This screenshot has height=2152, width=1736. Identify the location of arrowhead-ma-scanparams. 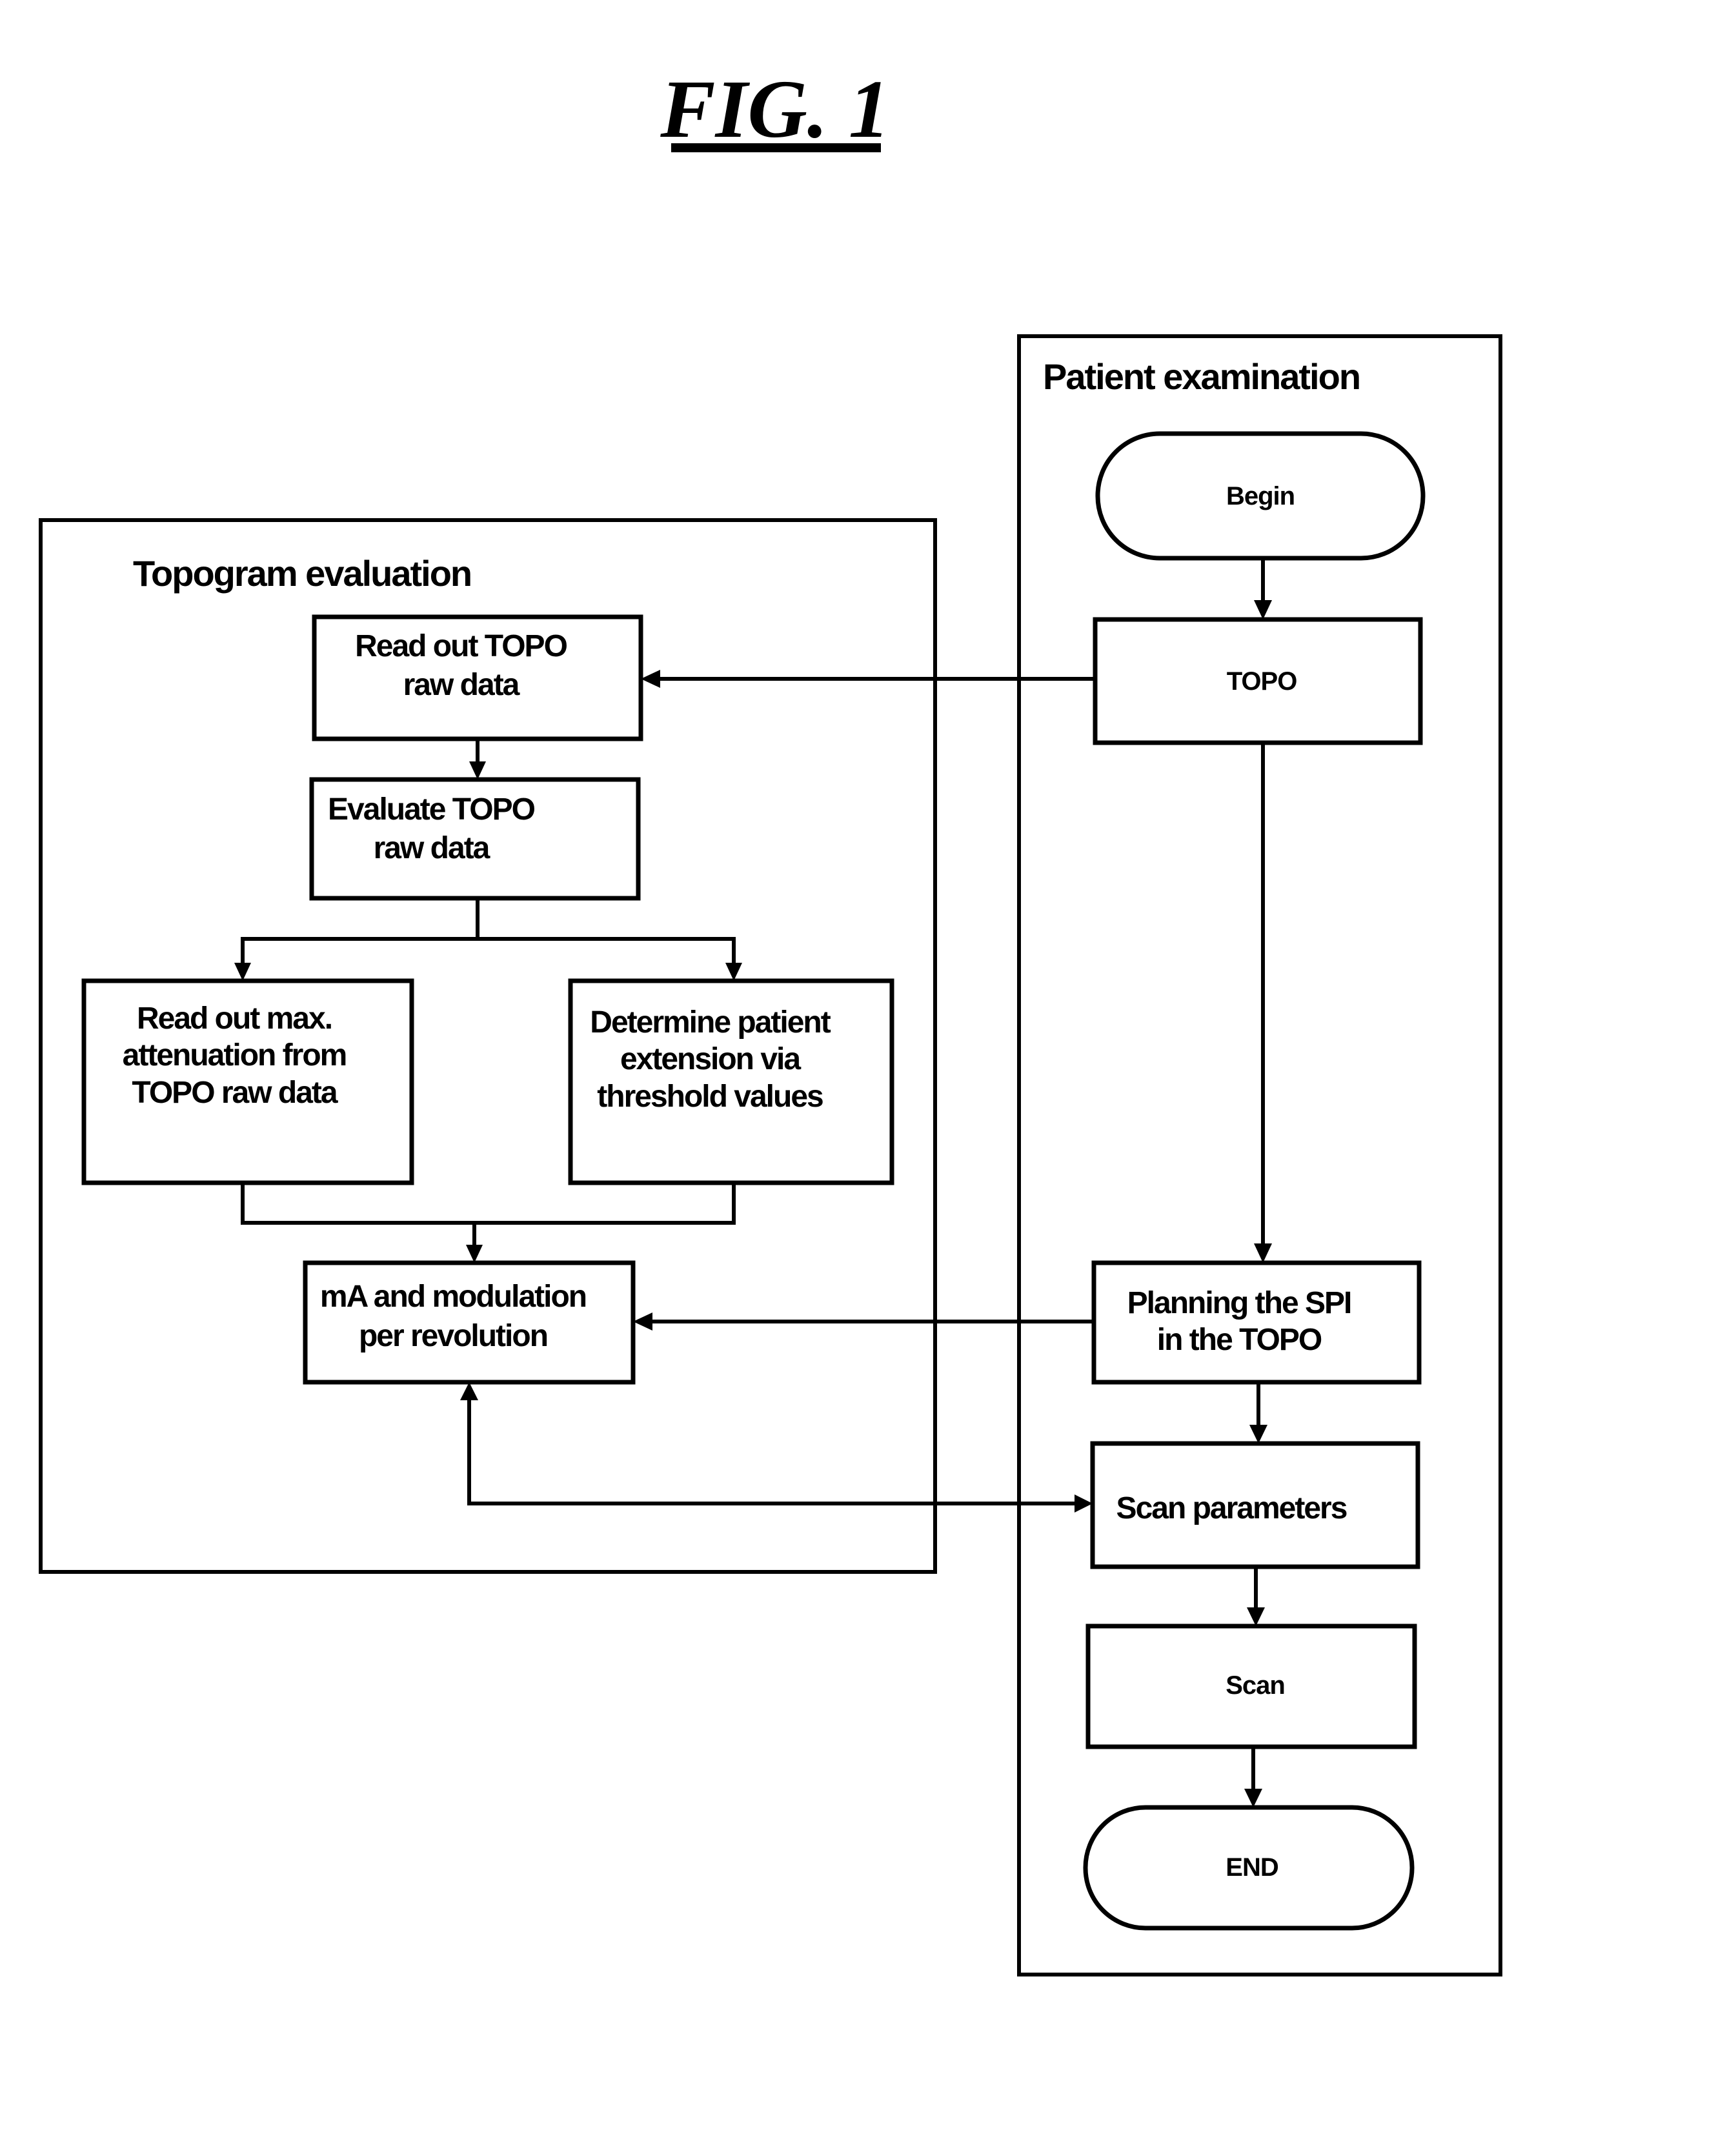
(1084, 1503).